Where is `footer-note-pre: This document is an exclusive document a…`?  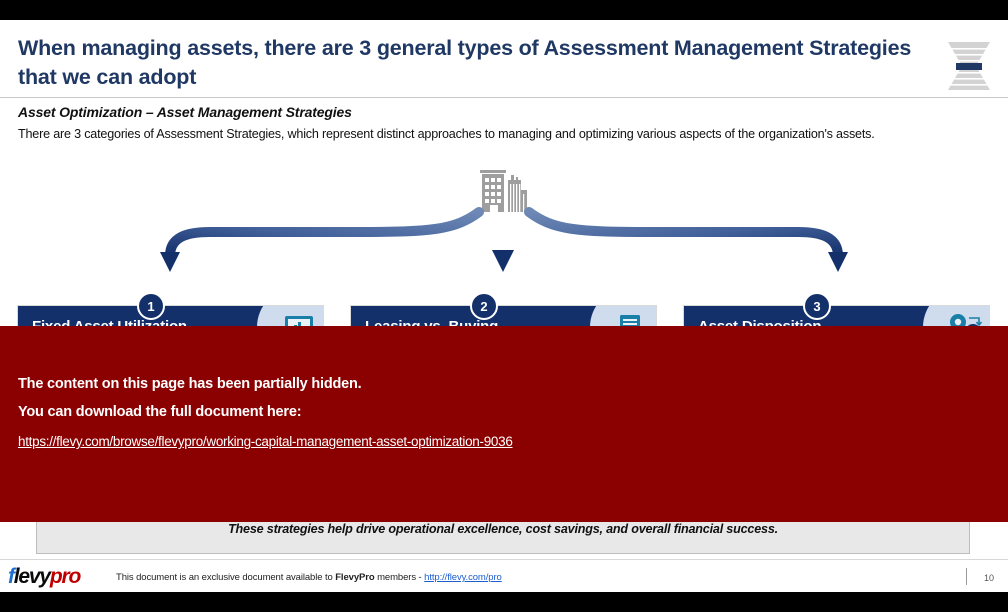 footer-note-pre: This document is an exclusive document a… is located at coordinates (226, 577).